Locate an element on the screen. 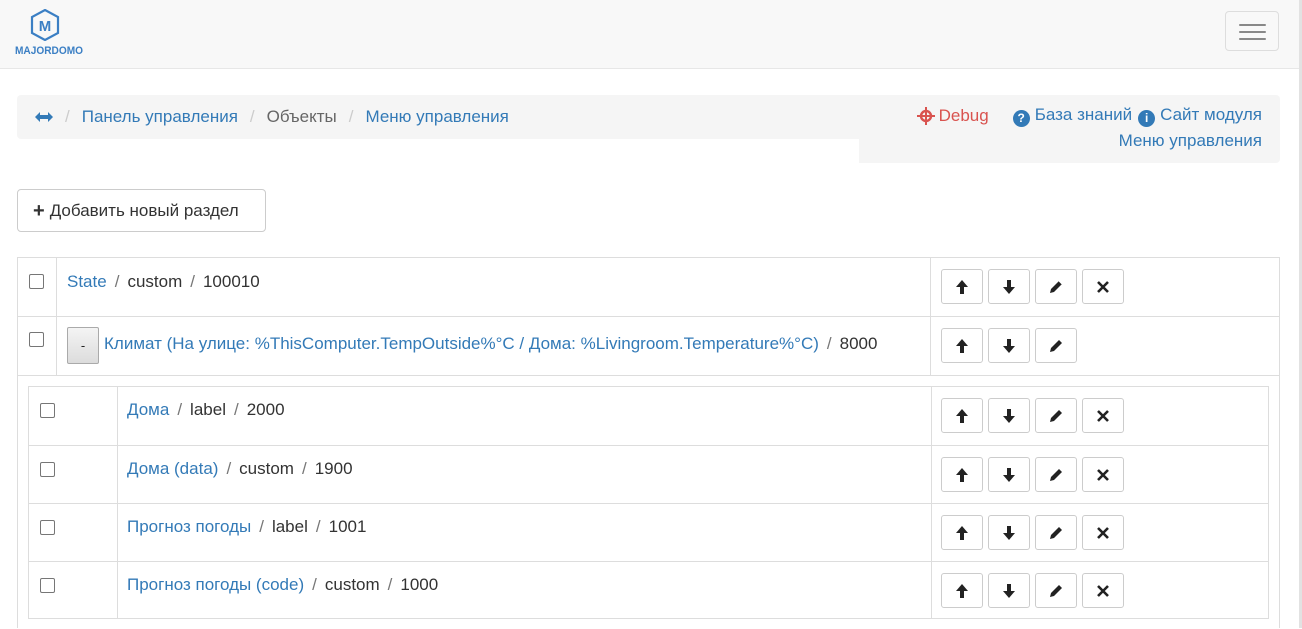  add-section-button: + Добавить новый раздел is located at coordinates (141, 210).